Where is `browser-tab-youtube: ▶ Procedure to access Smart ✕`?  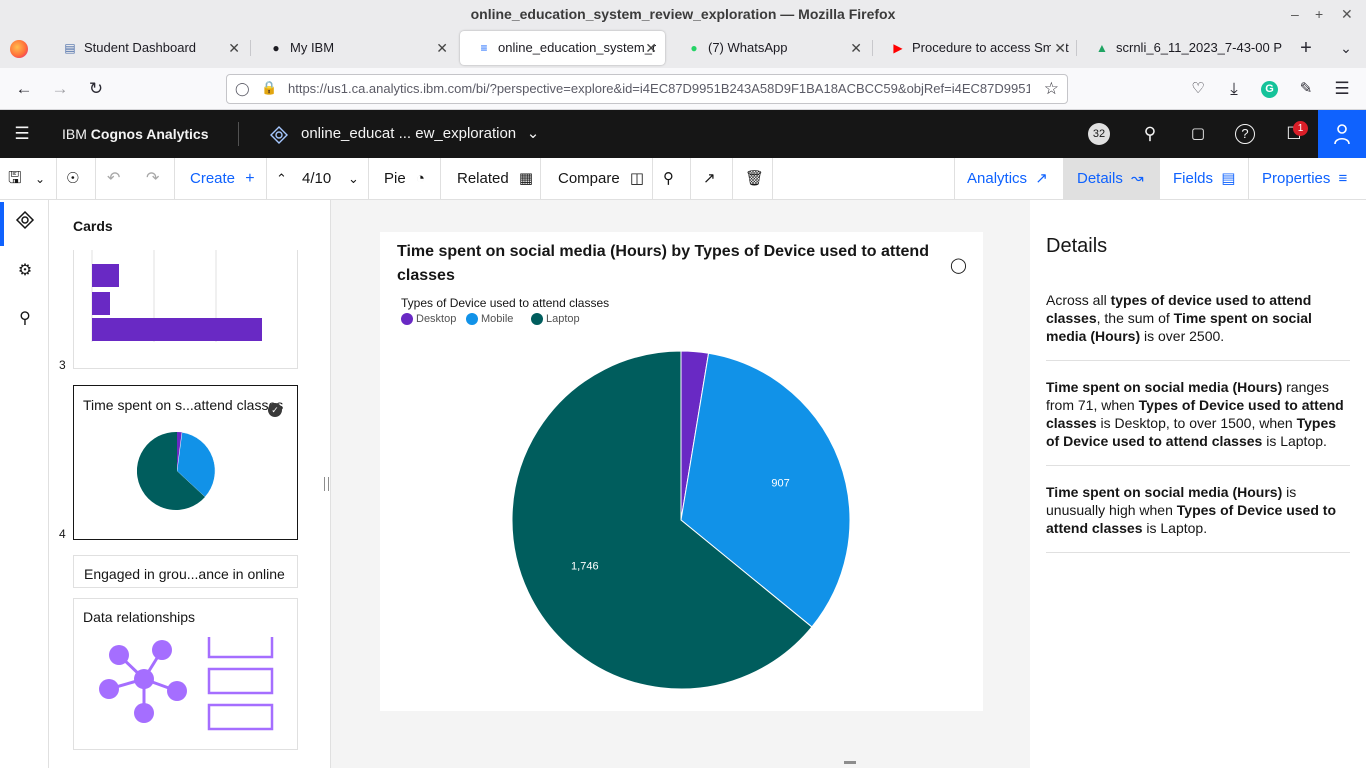
browser-tab-youtube: ▶ Procedure to access Smart ✕ is located at coordinates (974, 48).